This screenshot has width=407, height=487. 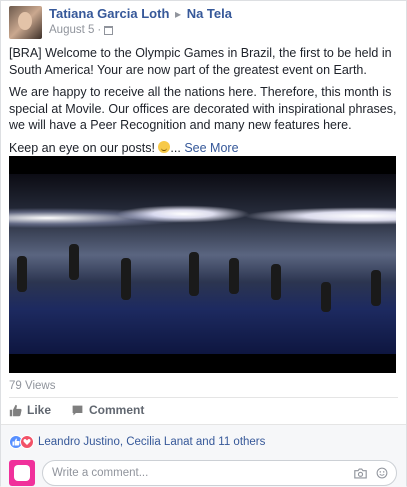 I want to click on post-title: Tatiana Garcia Loth ▸ Na Tela, so click(x=140, y=14).